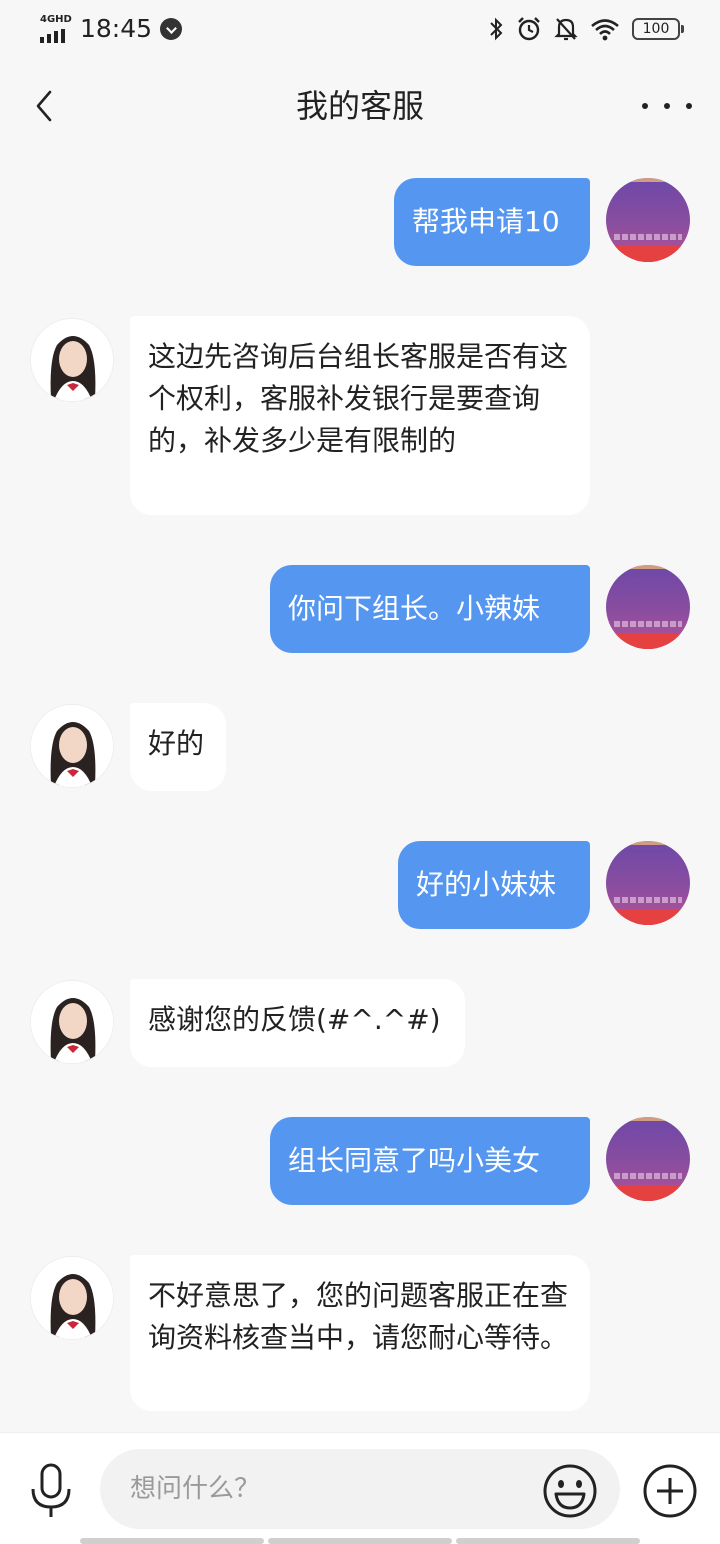 This screenshot has width=720, height=1544. What do you see at coordinates (360, 1488) in the screenshot?
I see `input-bar: 想问什么？` at bounding box center [360, 1488].